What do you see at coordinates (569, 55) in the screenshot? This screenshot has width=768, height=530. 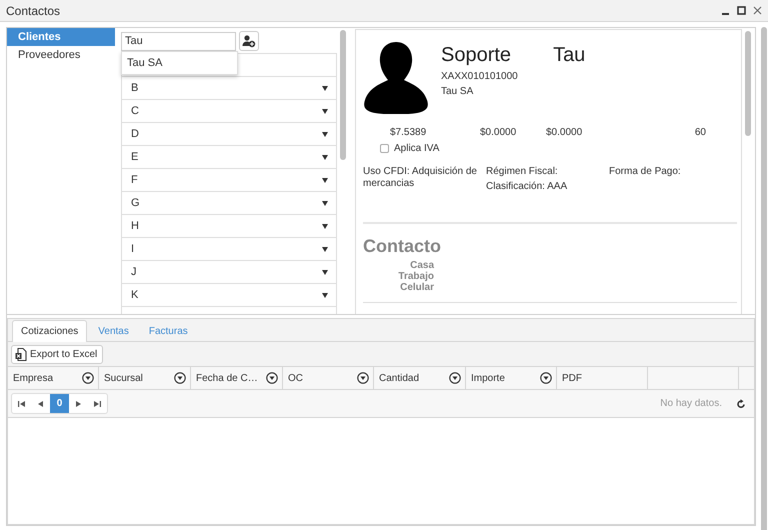 I see `last-name: Tau` at bounding box center [569, 55].